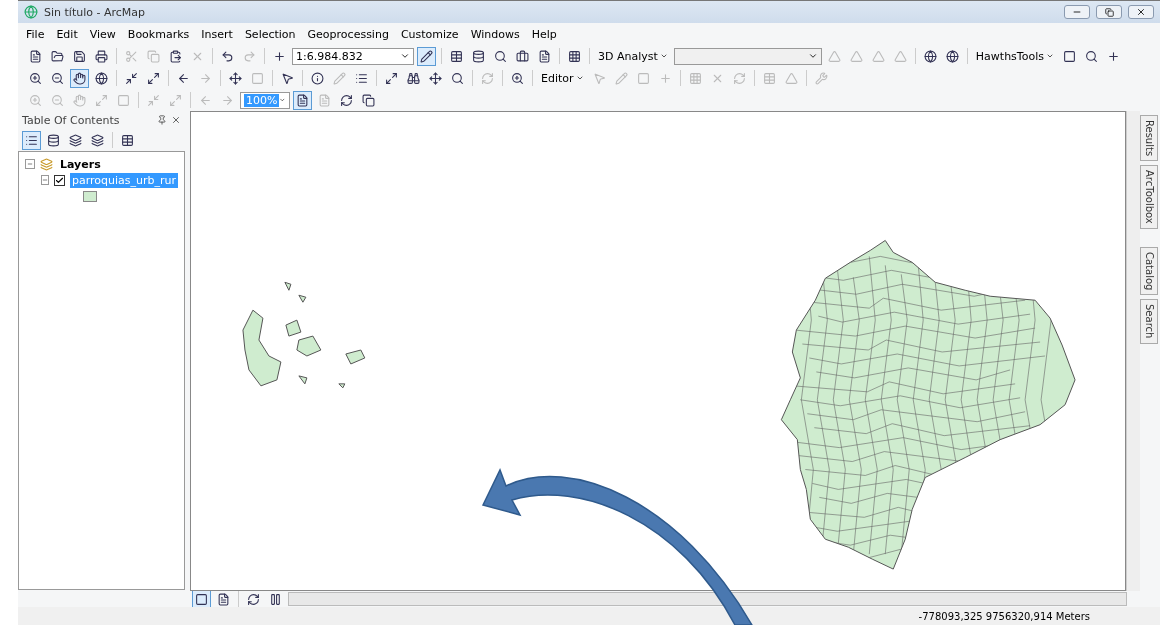  I want to click on 3d-analyst-menu: 3D Analyst, so click(633, 56).